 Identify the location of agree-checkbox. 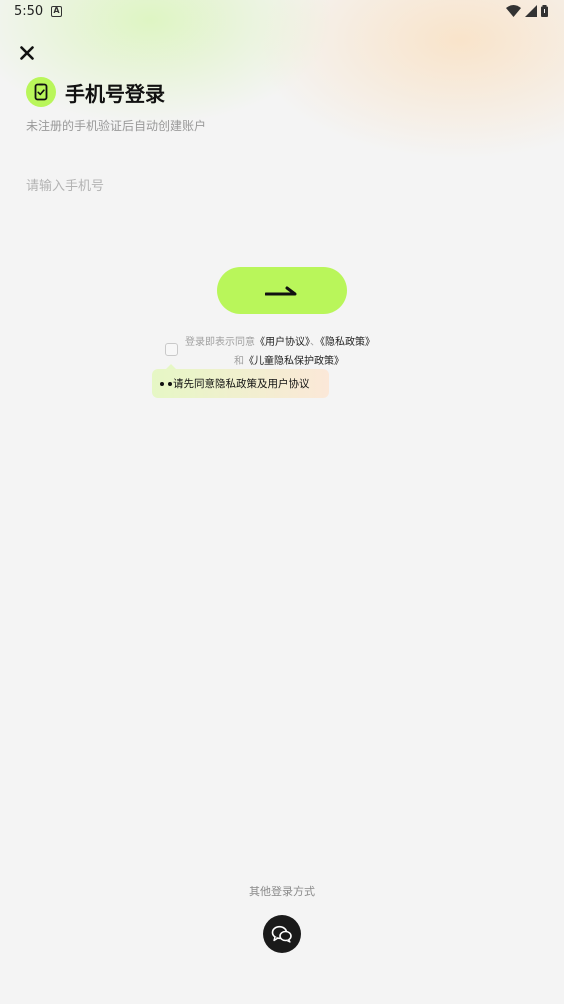
(171, 349).